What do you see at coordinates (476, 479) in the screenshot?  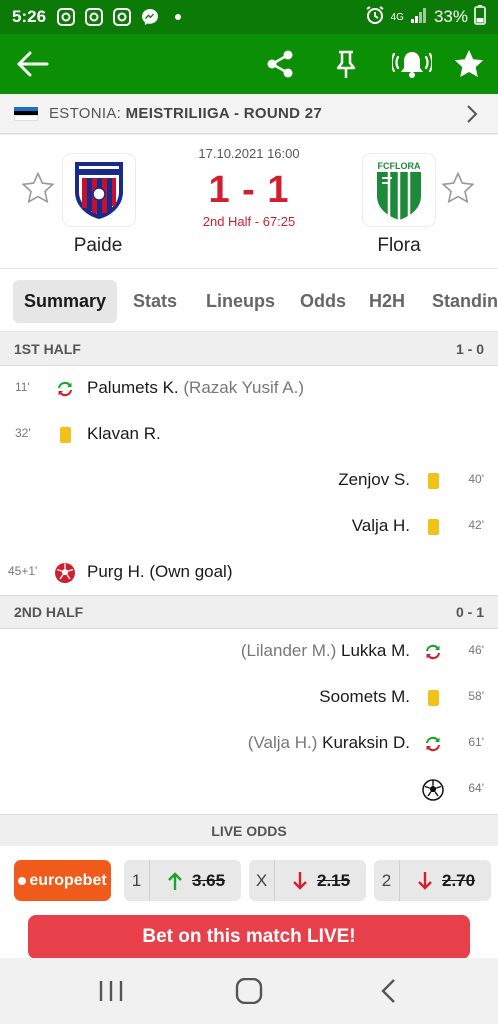 I see `event-minute: 40'` at bounding box center [476, 479].